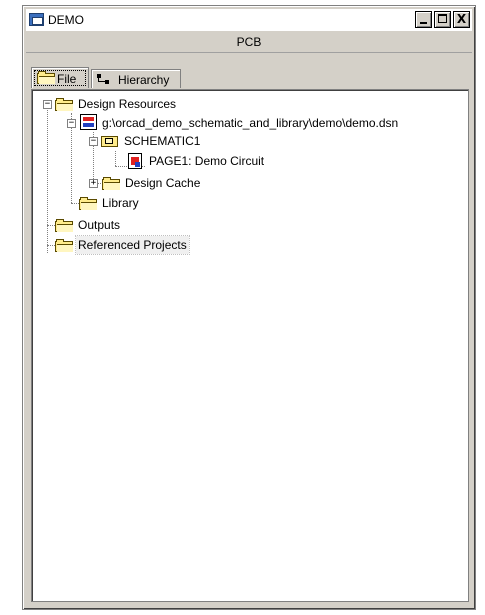 This screenshot has height=615, width=485. Describe the element at coordinates (132, 245) in the screenshot. I see `tree-item-label: Referenced Projects` at that location.